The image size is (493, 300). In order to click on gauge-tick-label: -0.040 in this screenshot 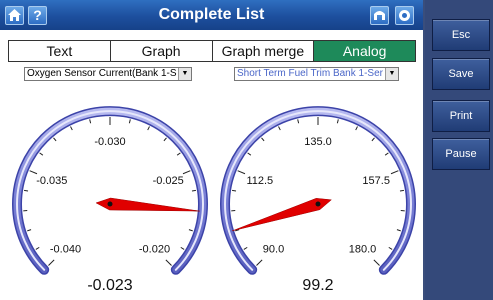, I will do `click(65, 250)`.